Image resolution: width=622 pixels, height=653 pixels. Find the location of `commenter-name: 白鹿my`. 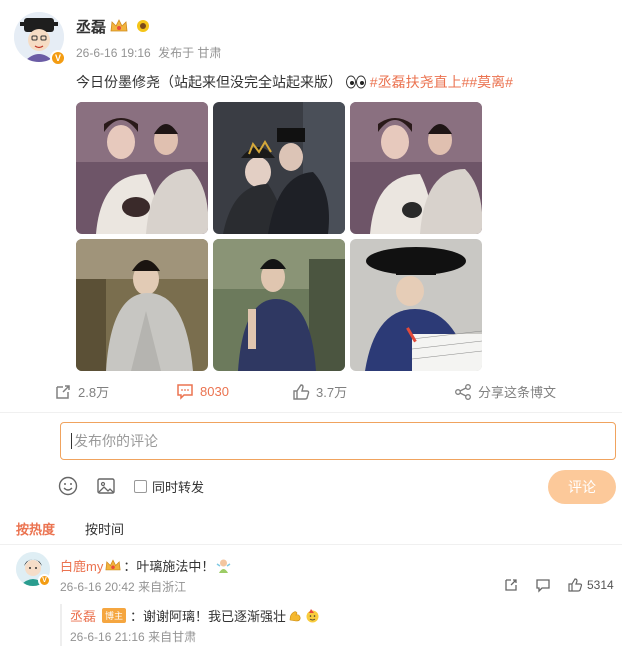

commenter-name: 白鹿my is located at coordinates (81, 565).